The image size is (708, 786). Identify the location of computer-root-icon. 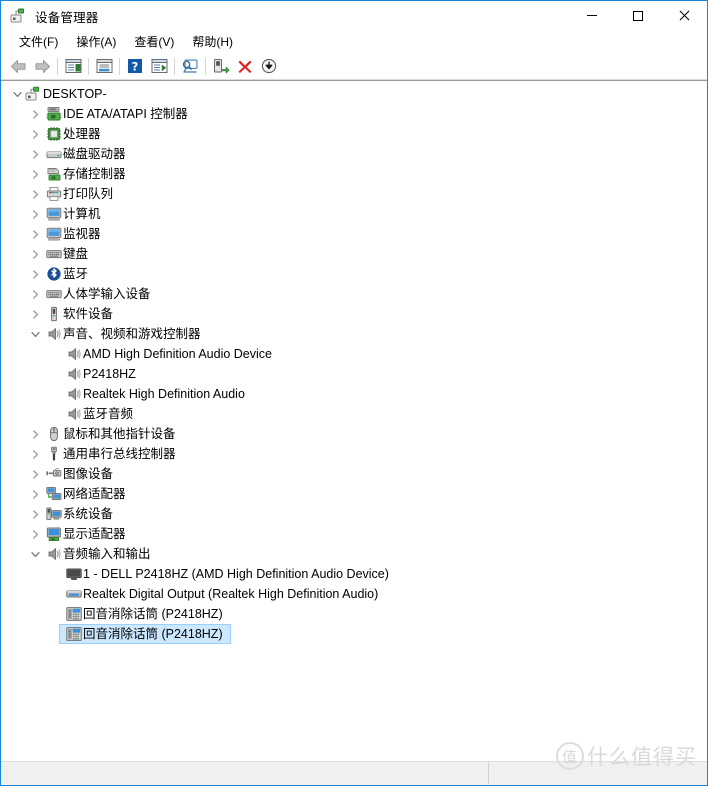
(33, 94).